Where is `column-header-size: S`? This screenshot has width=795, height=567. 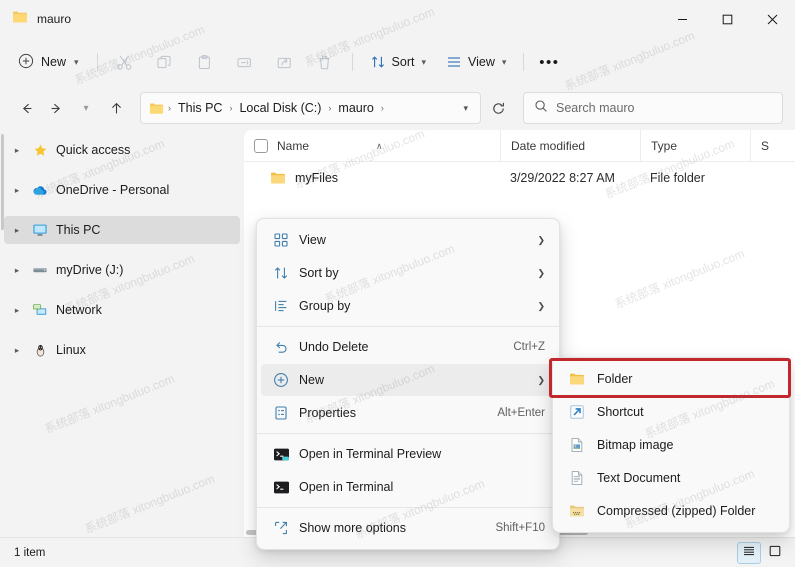
column-header-size: S is located at coordinates (772, 146).